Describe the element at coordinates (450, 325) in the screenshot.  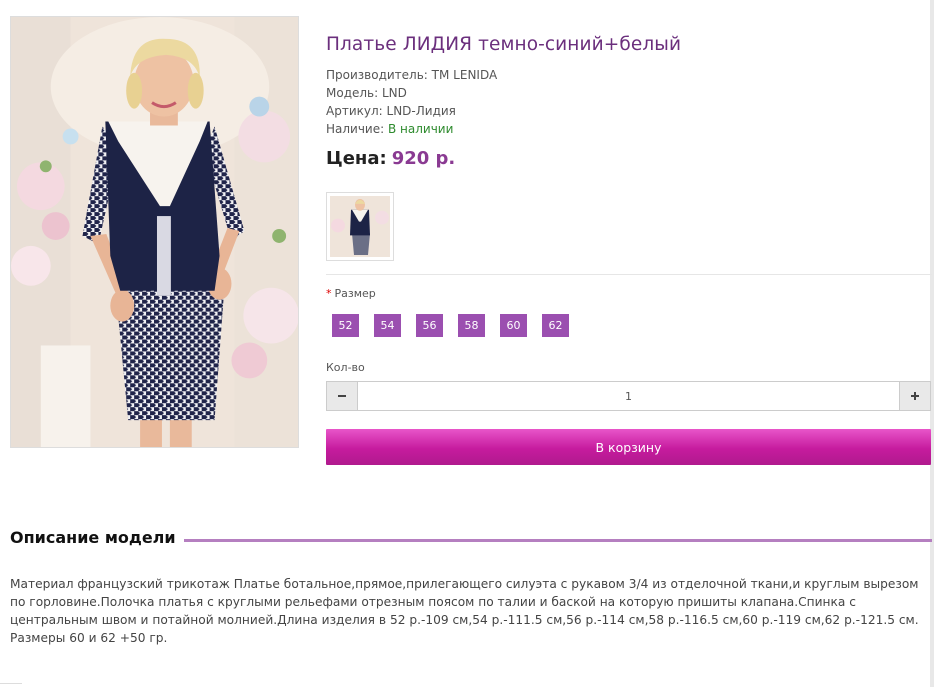
I see `size-options: 52 54 56 58 60 62` at that location.